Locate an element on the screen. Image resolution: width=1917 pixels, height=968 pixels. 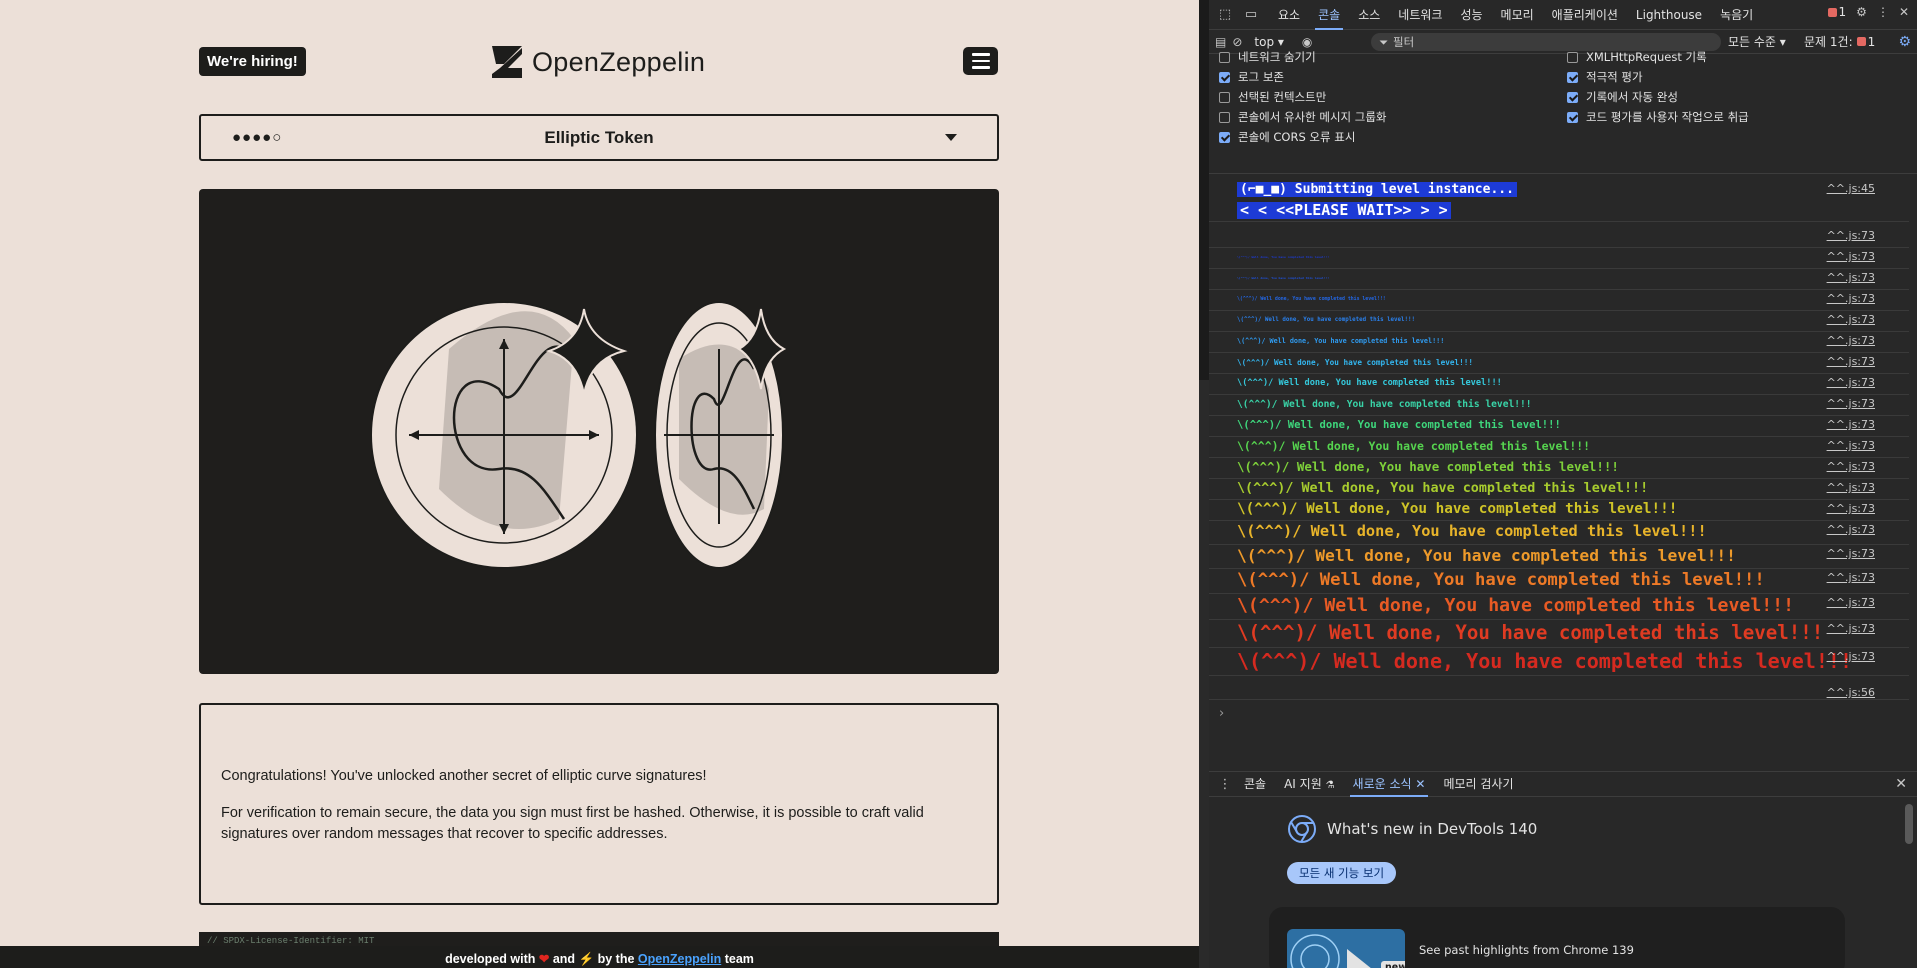
console-message-row: ^^.js:73 is located at coordinates (1559, 237).